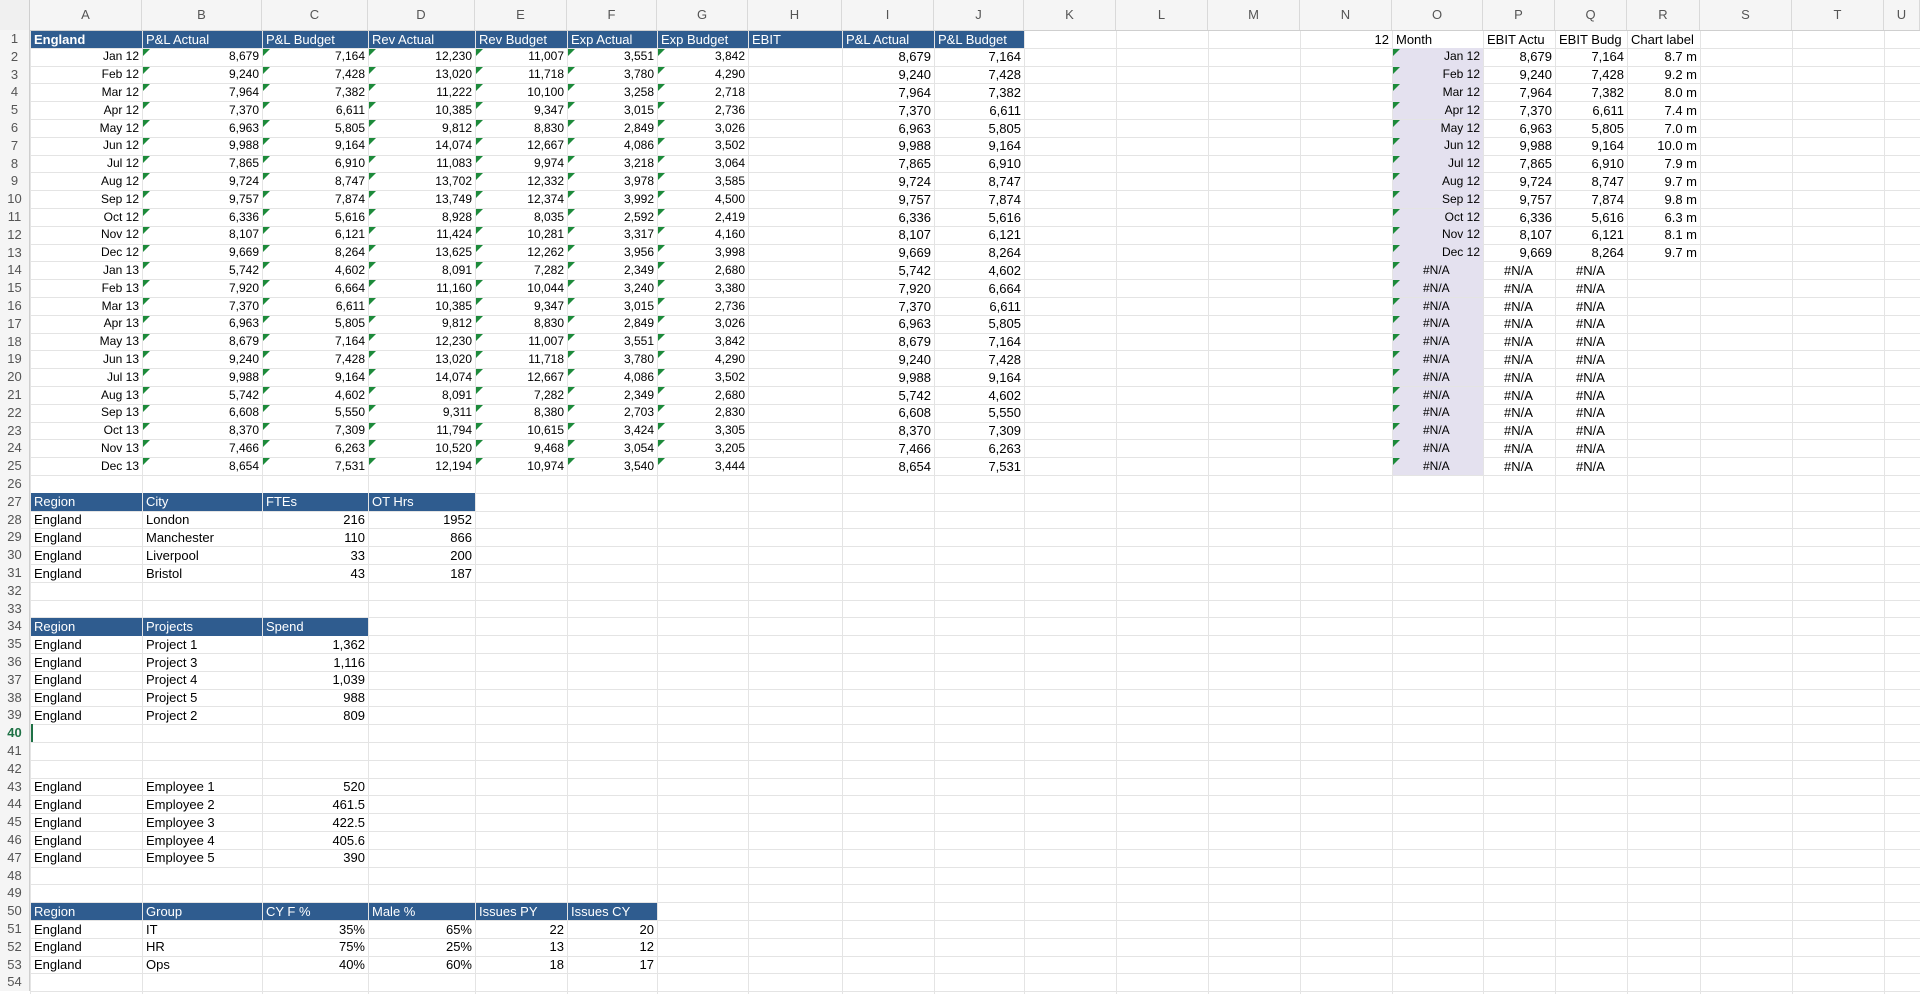 The width and height of the screenshot is (1920, 994). I want to click on value-cell: 11,007, so click(521, 342).